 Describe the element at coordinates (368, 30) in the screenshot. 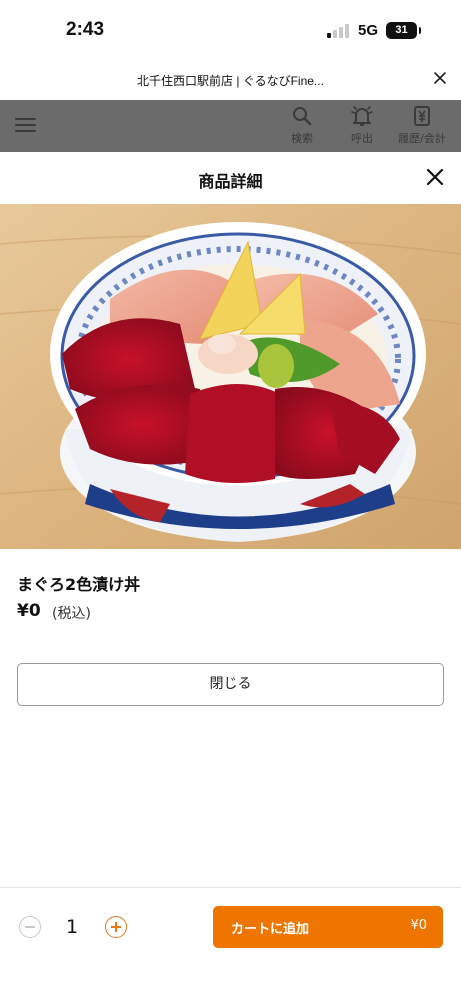

I see `network-type: 5G` at that location.